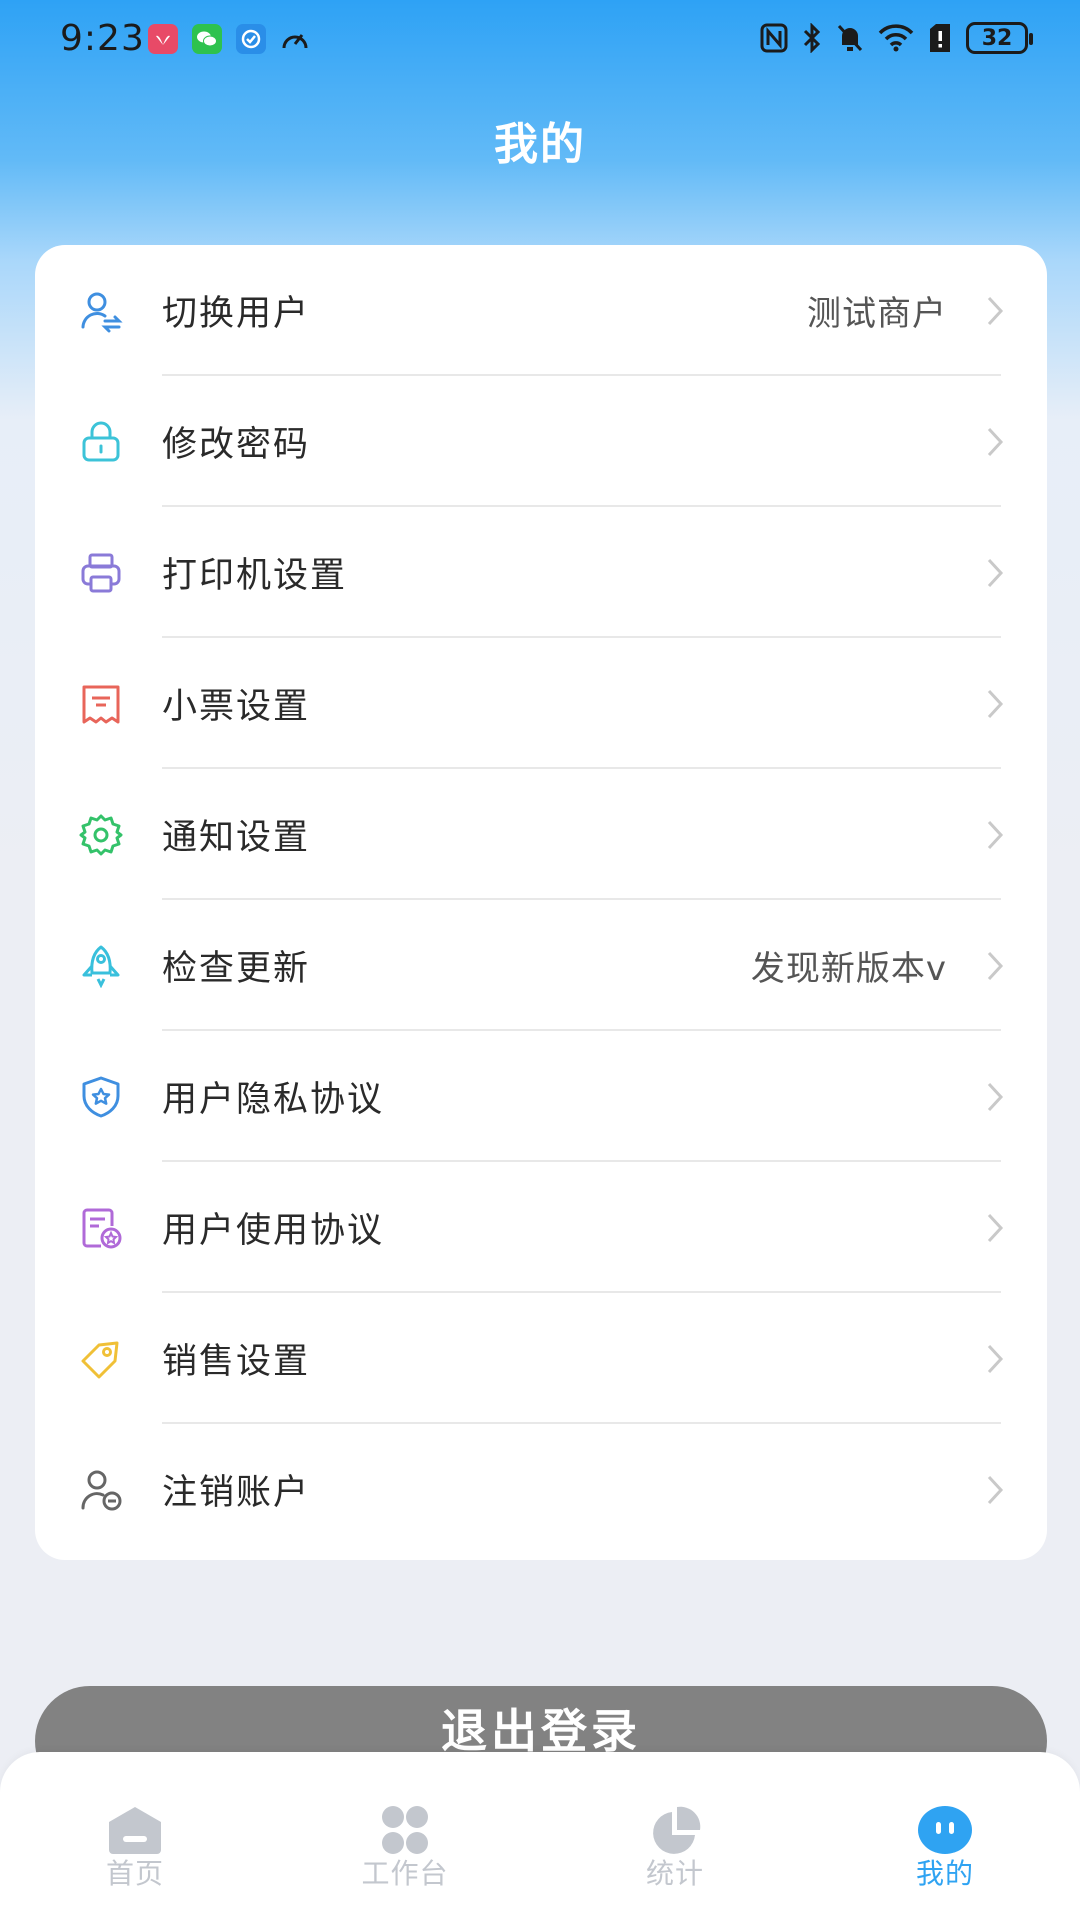  What do you see at coordinates (540, 40) in the screenshot?
I see `status-bar: 9:23 32` at bounding box center [540, 40].